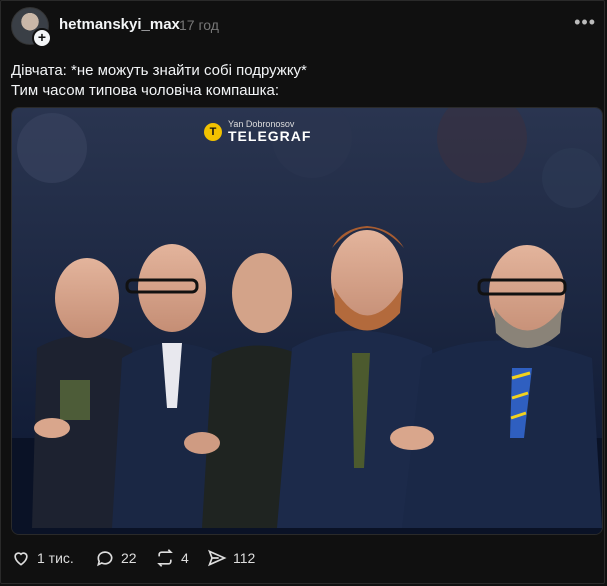 This screenshot has height=586, width=607. What do you see at coordinates (270, 136) in the screenshot?
I see `watermark-brand: TELEGRAF` at bounding box center [270, 136].